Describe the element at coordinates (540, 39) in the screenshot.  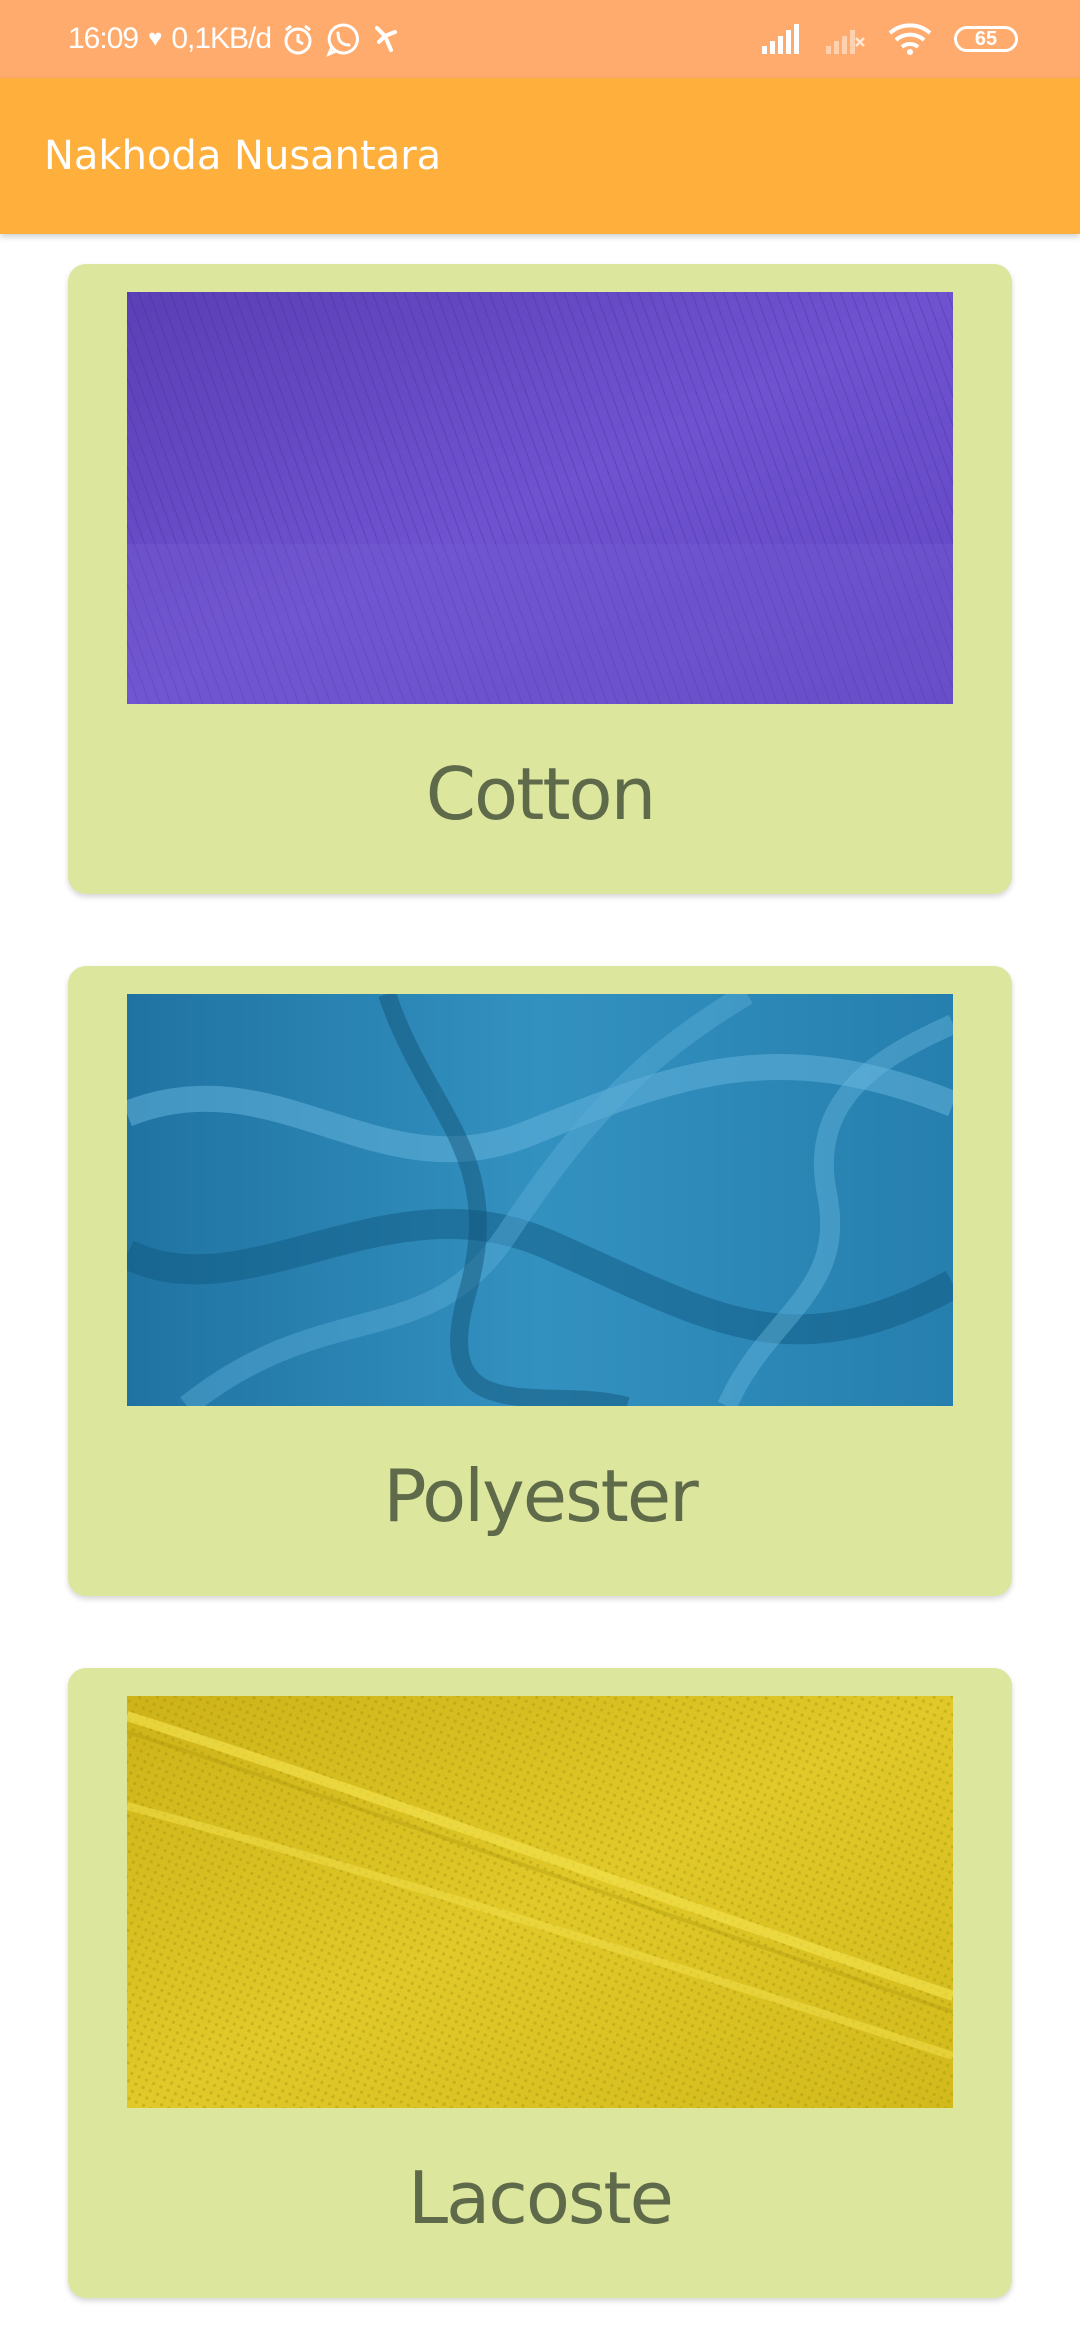
I see `status-bar: 16:09 ♥ 0,1KB/d 65` at that location.